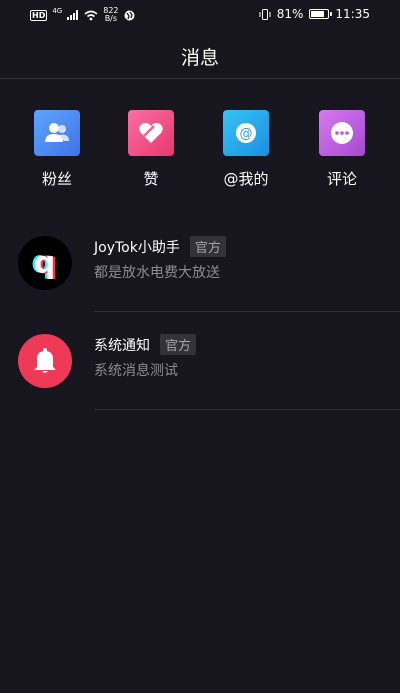 The height and width of the screenshot is (693, 400). I want to click on sender-name: JoyTok小助手, so click(137, 247).